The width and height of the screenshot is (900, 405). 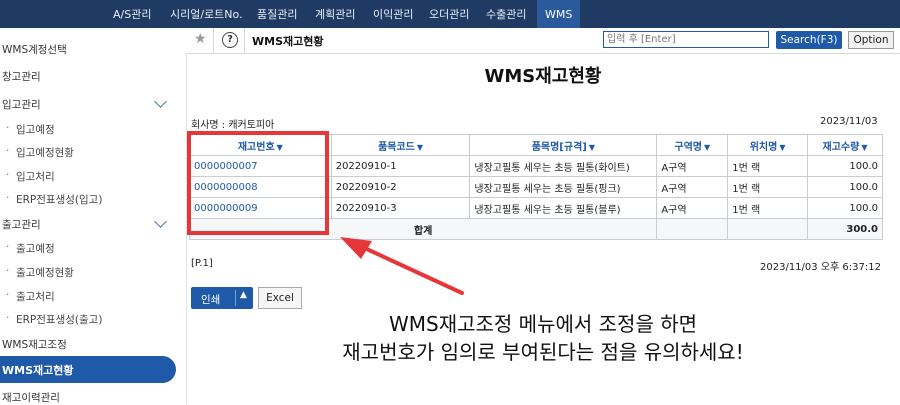 I want to click on annotation-line-2: 재고번호가 임의로 부여된다는 점을 유의하세요!, so click(x=543, y=352).